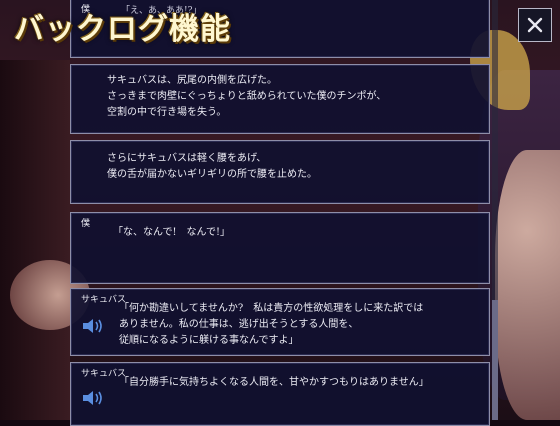  What do you see at coordinates (274, 382) in the screenshot?
I see `log-text: 「自分勝手に気持ちよくなる人間を、甘やかすつもりはありません」` at bounding box center [274, 382].